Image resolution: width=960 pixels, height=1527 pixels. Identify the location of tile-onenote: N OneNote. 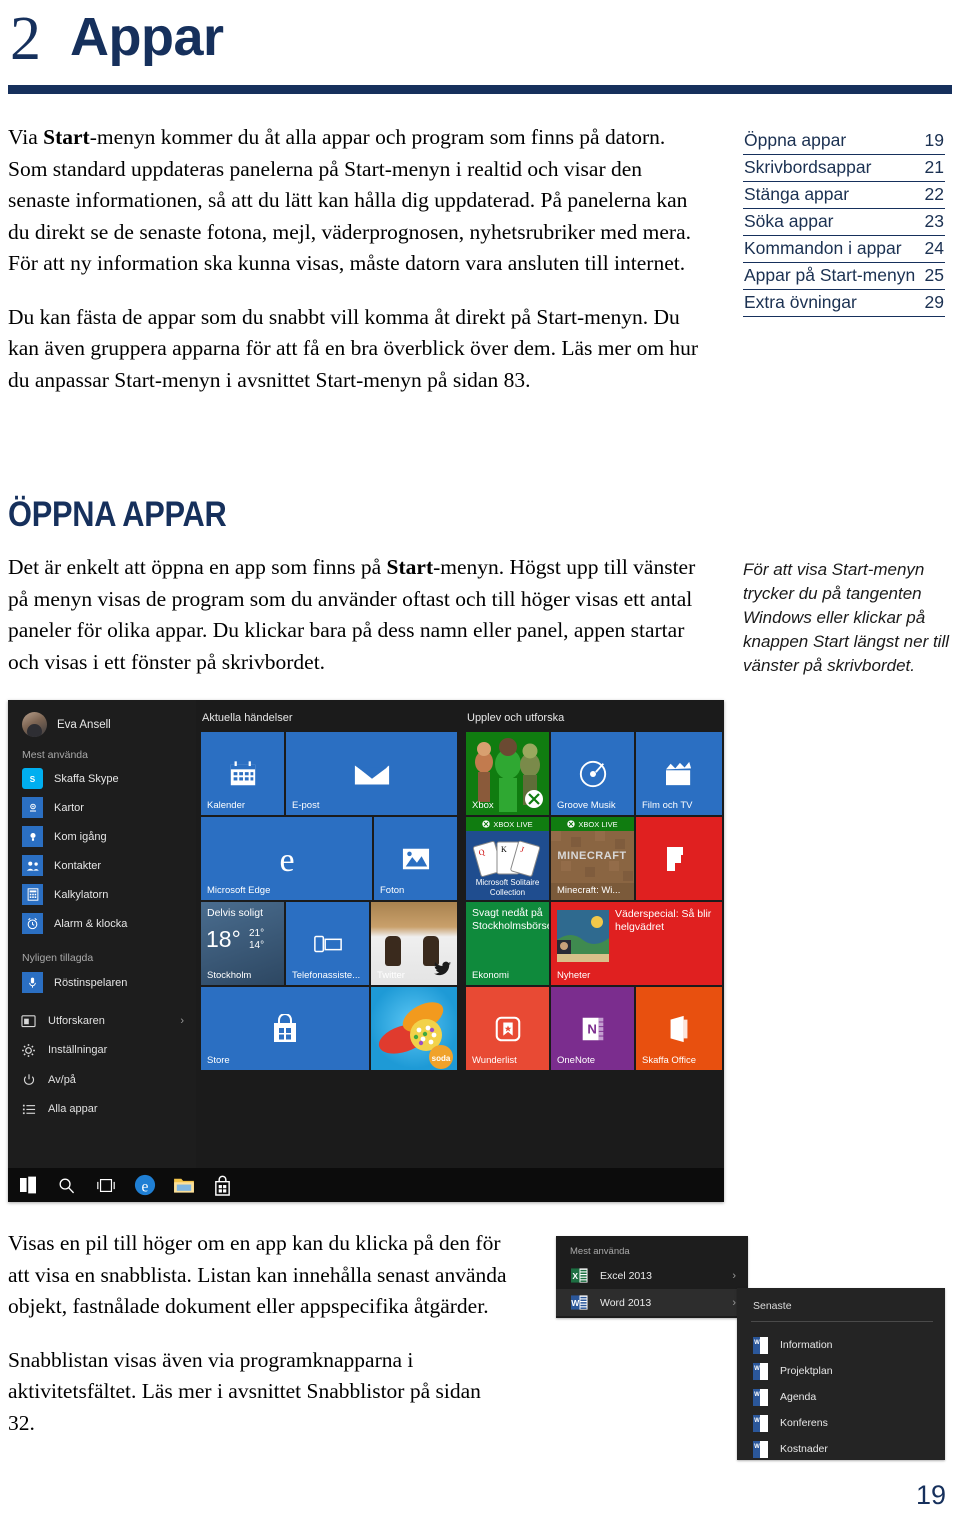
(592, 1028).